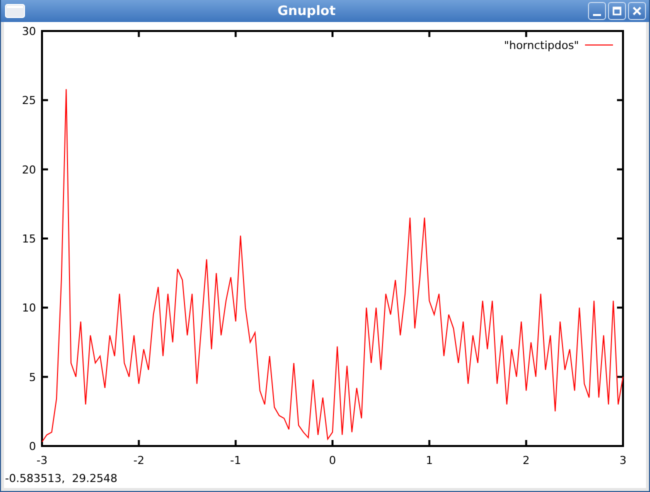  I want to click on x-tick-label: 3, so click(623, 460).